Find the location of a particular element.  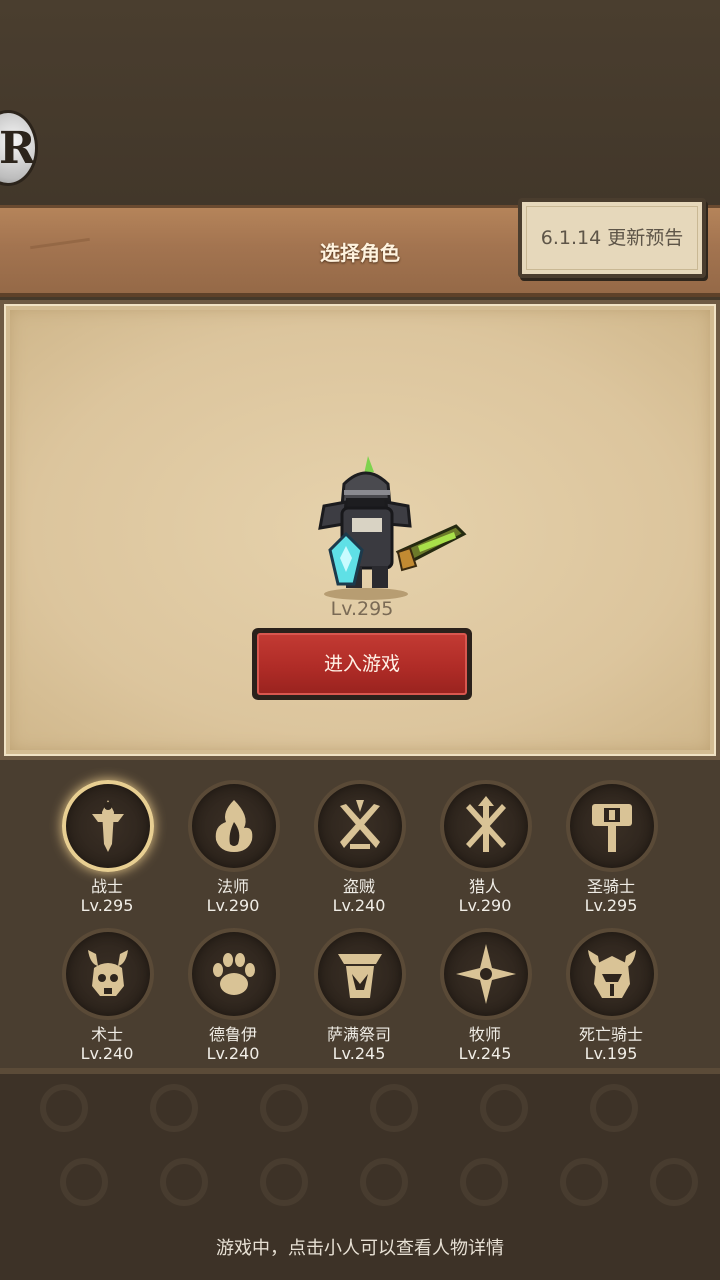

crossed-arrows-icon is located at coordinates (486, 826).